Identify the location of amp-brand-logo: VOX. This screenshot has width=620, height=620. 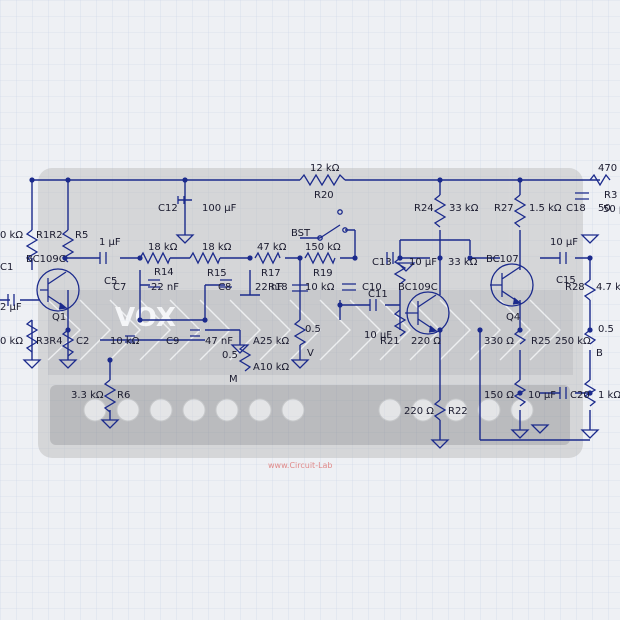
(145, 318).